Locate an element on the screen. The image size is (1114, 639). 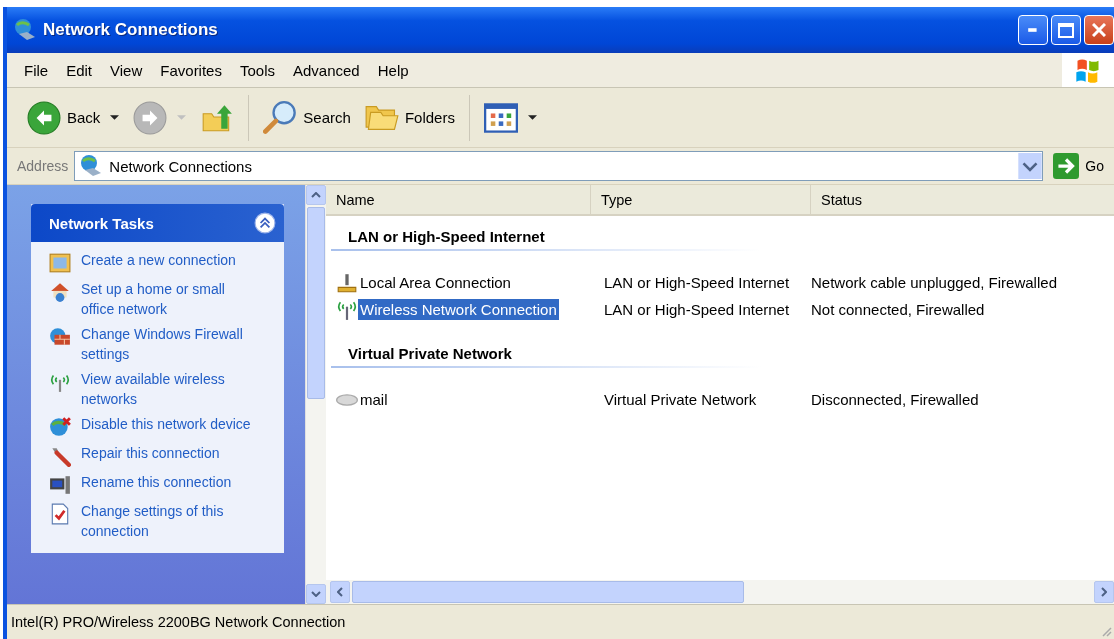
scroll-right-button is located at coordinates (1104, 592).